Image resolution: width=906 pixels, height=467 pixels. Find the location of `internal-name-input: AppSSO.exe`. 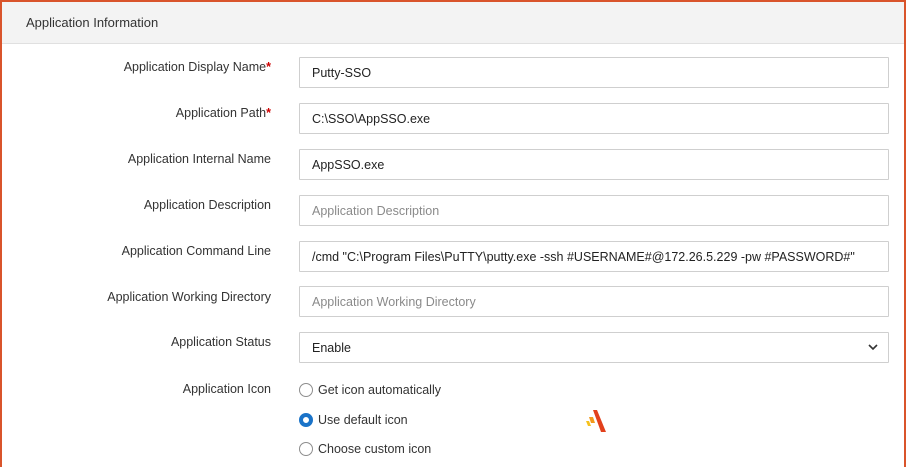

internal-name-input: AppSSO.exe is located at coordinates (594, 164).